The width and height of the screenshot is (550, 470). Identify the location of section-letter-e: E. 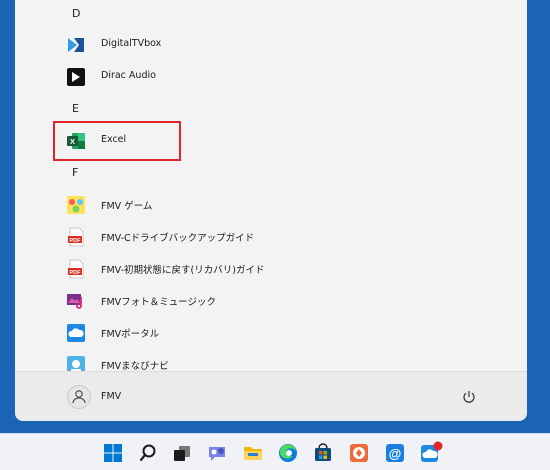
(75, 108).